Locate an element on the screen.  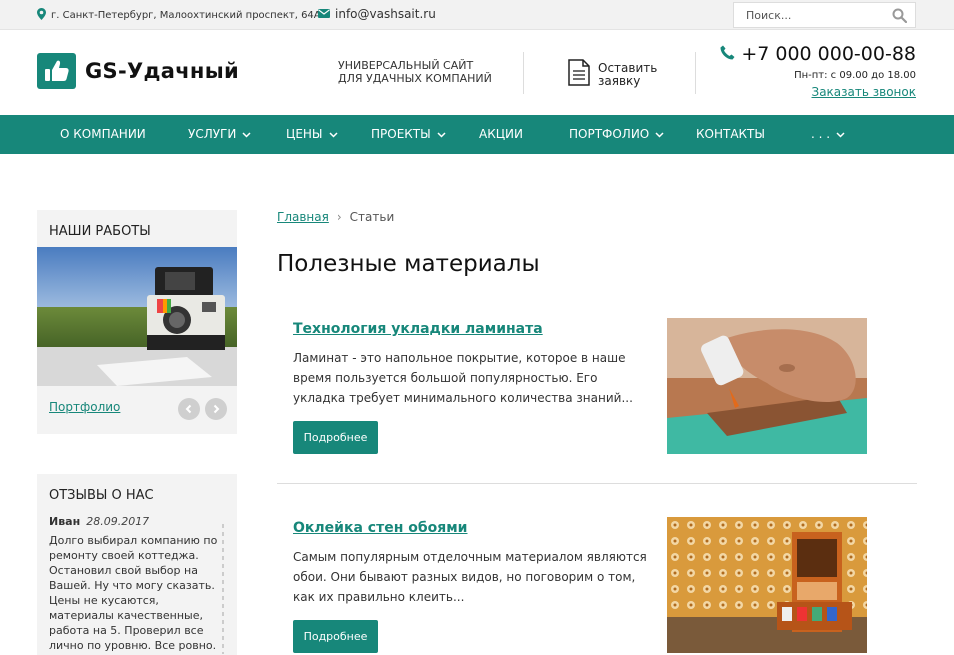
review-author: Иван is located at coordinates (65, 521).